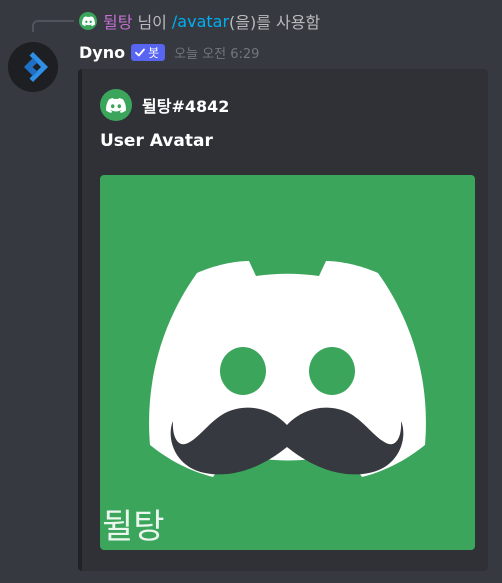  Describe the element at coordinates (53, 26) in the screenshot. I see `reply-spine` at that location.